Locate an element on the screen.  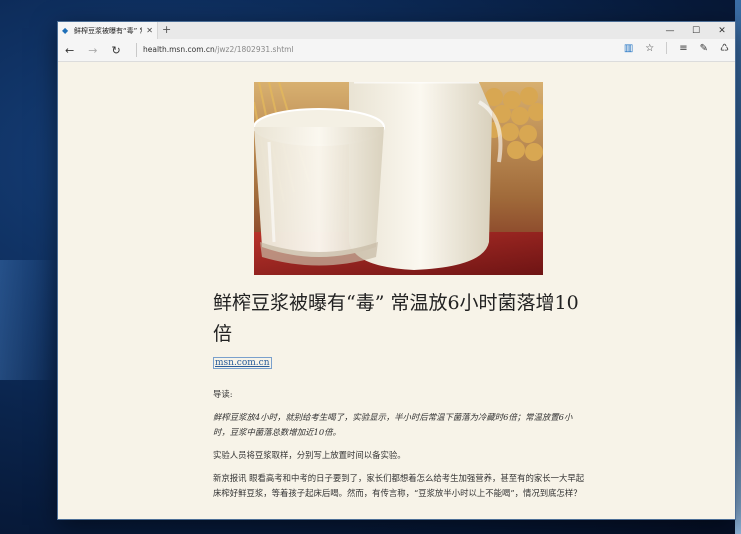
reading-view-icon: ▥ is located at coordinates (628, 48).